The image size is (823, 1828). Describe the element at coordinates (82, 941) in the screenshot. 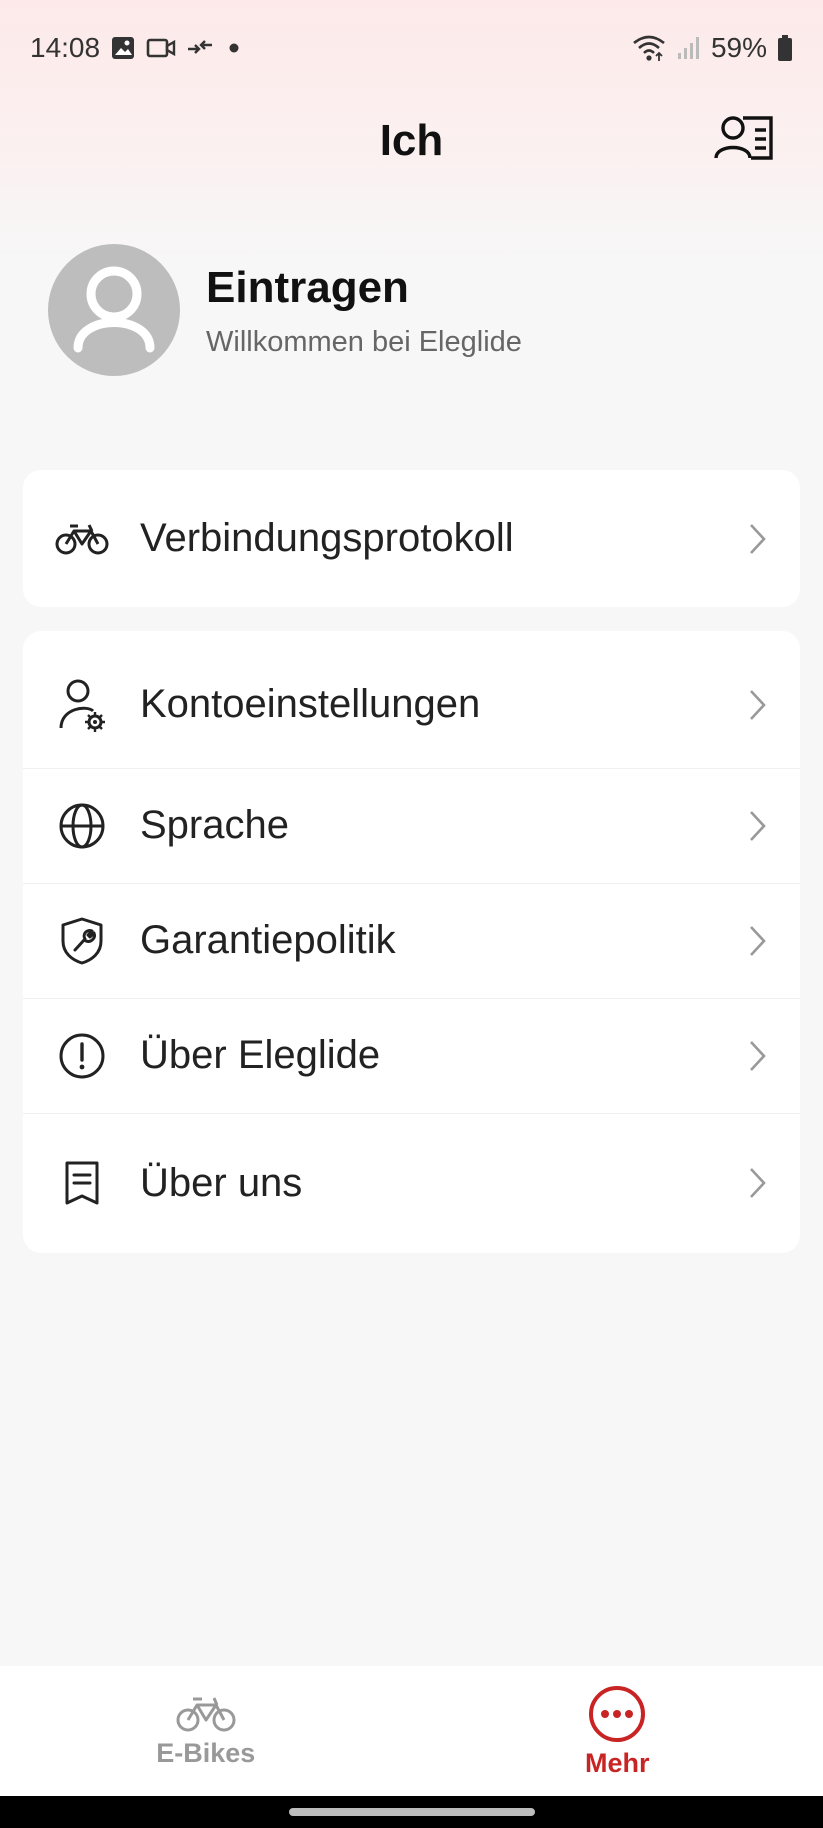

I see `shield-wrench-icon` at that location.